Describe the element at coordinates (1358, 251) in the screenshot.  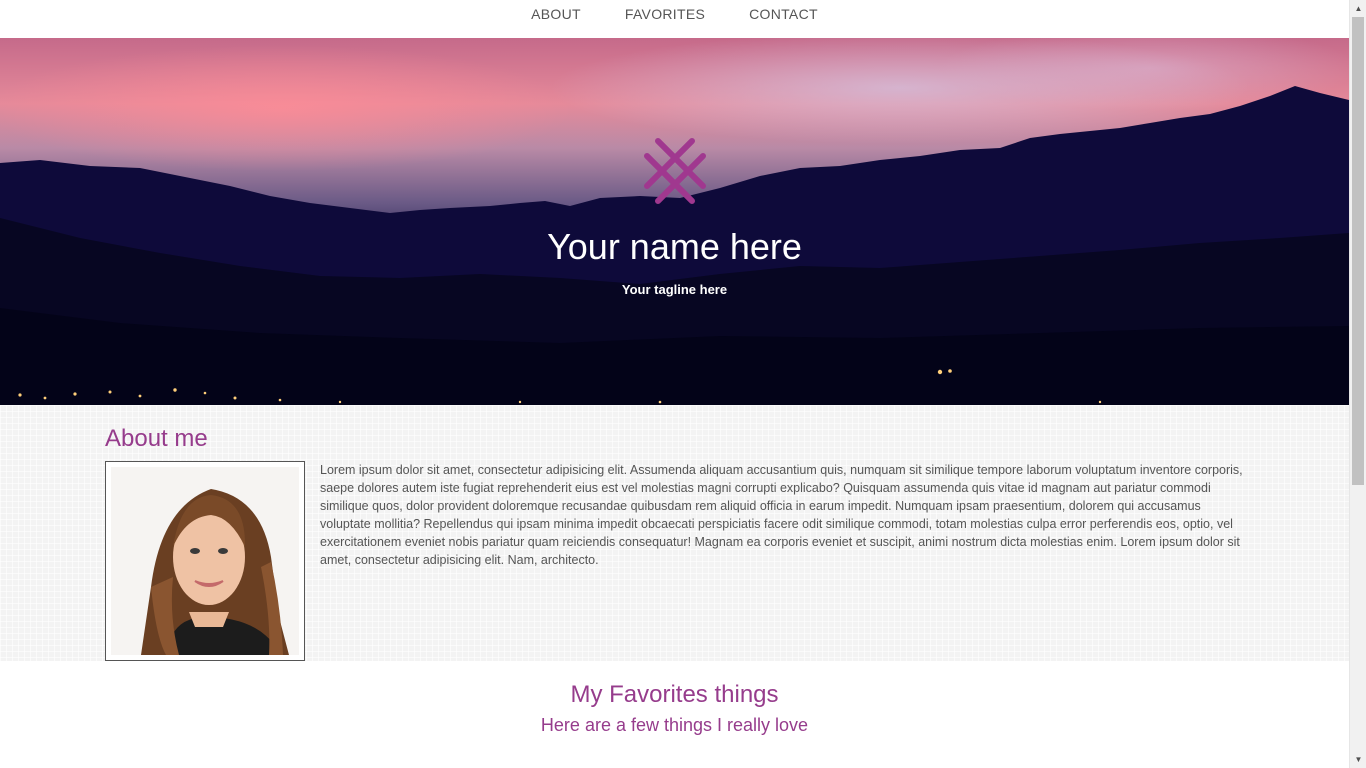
I see `scroll-thumb` at that location.